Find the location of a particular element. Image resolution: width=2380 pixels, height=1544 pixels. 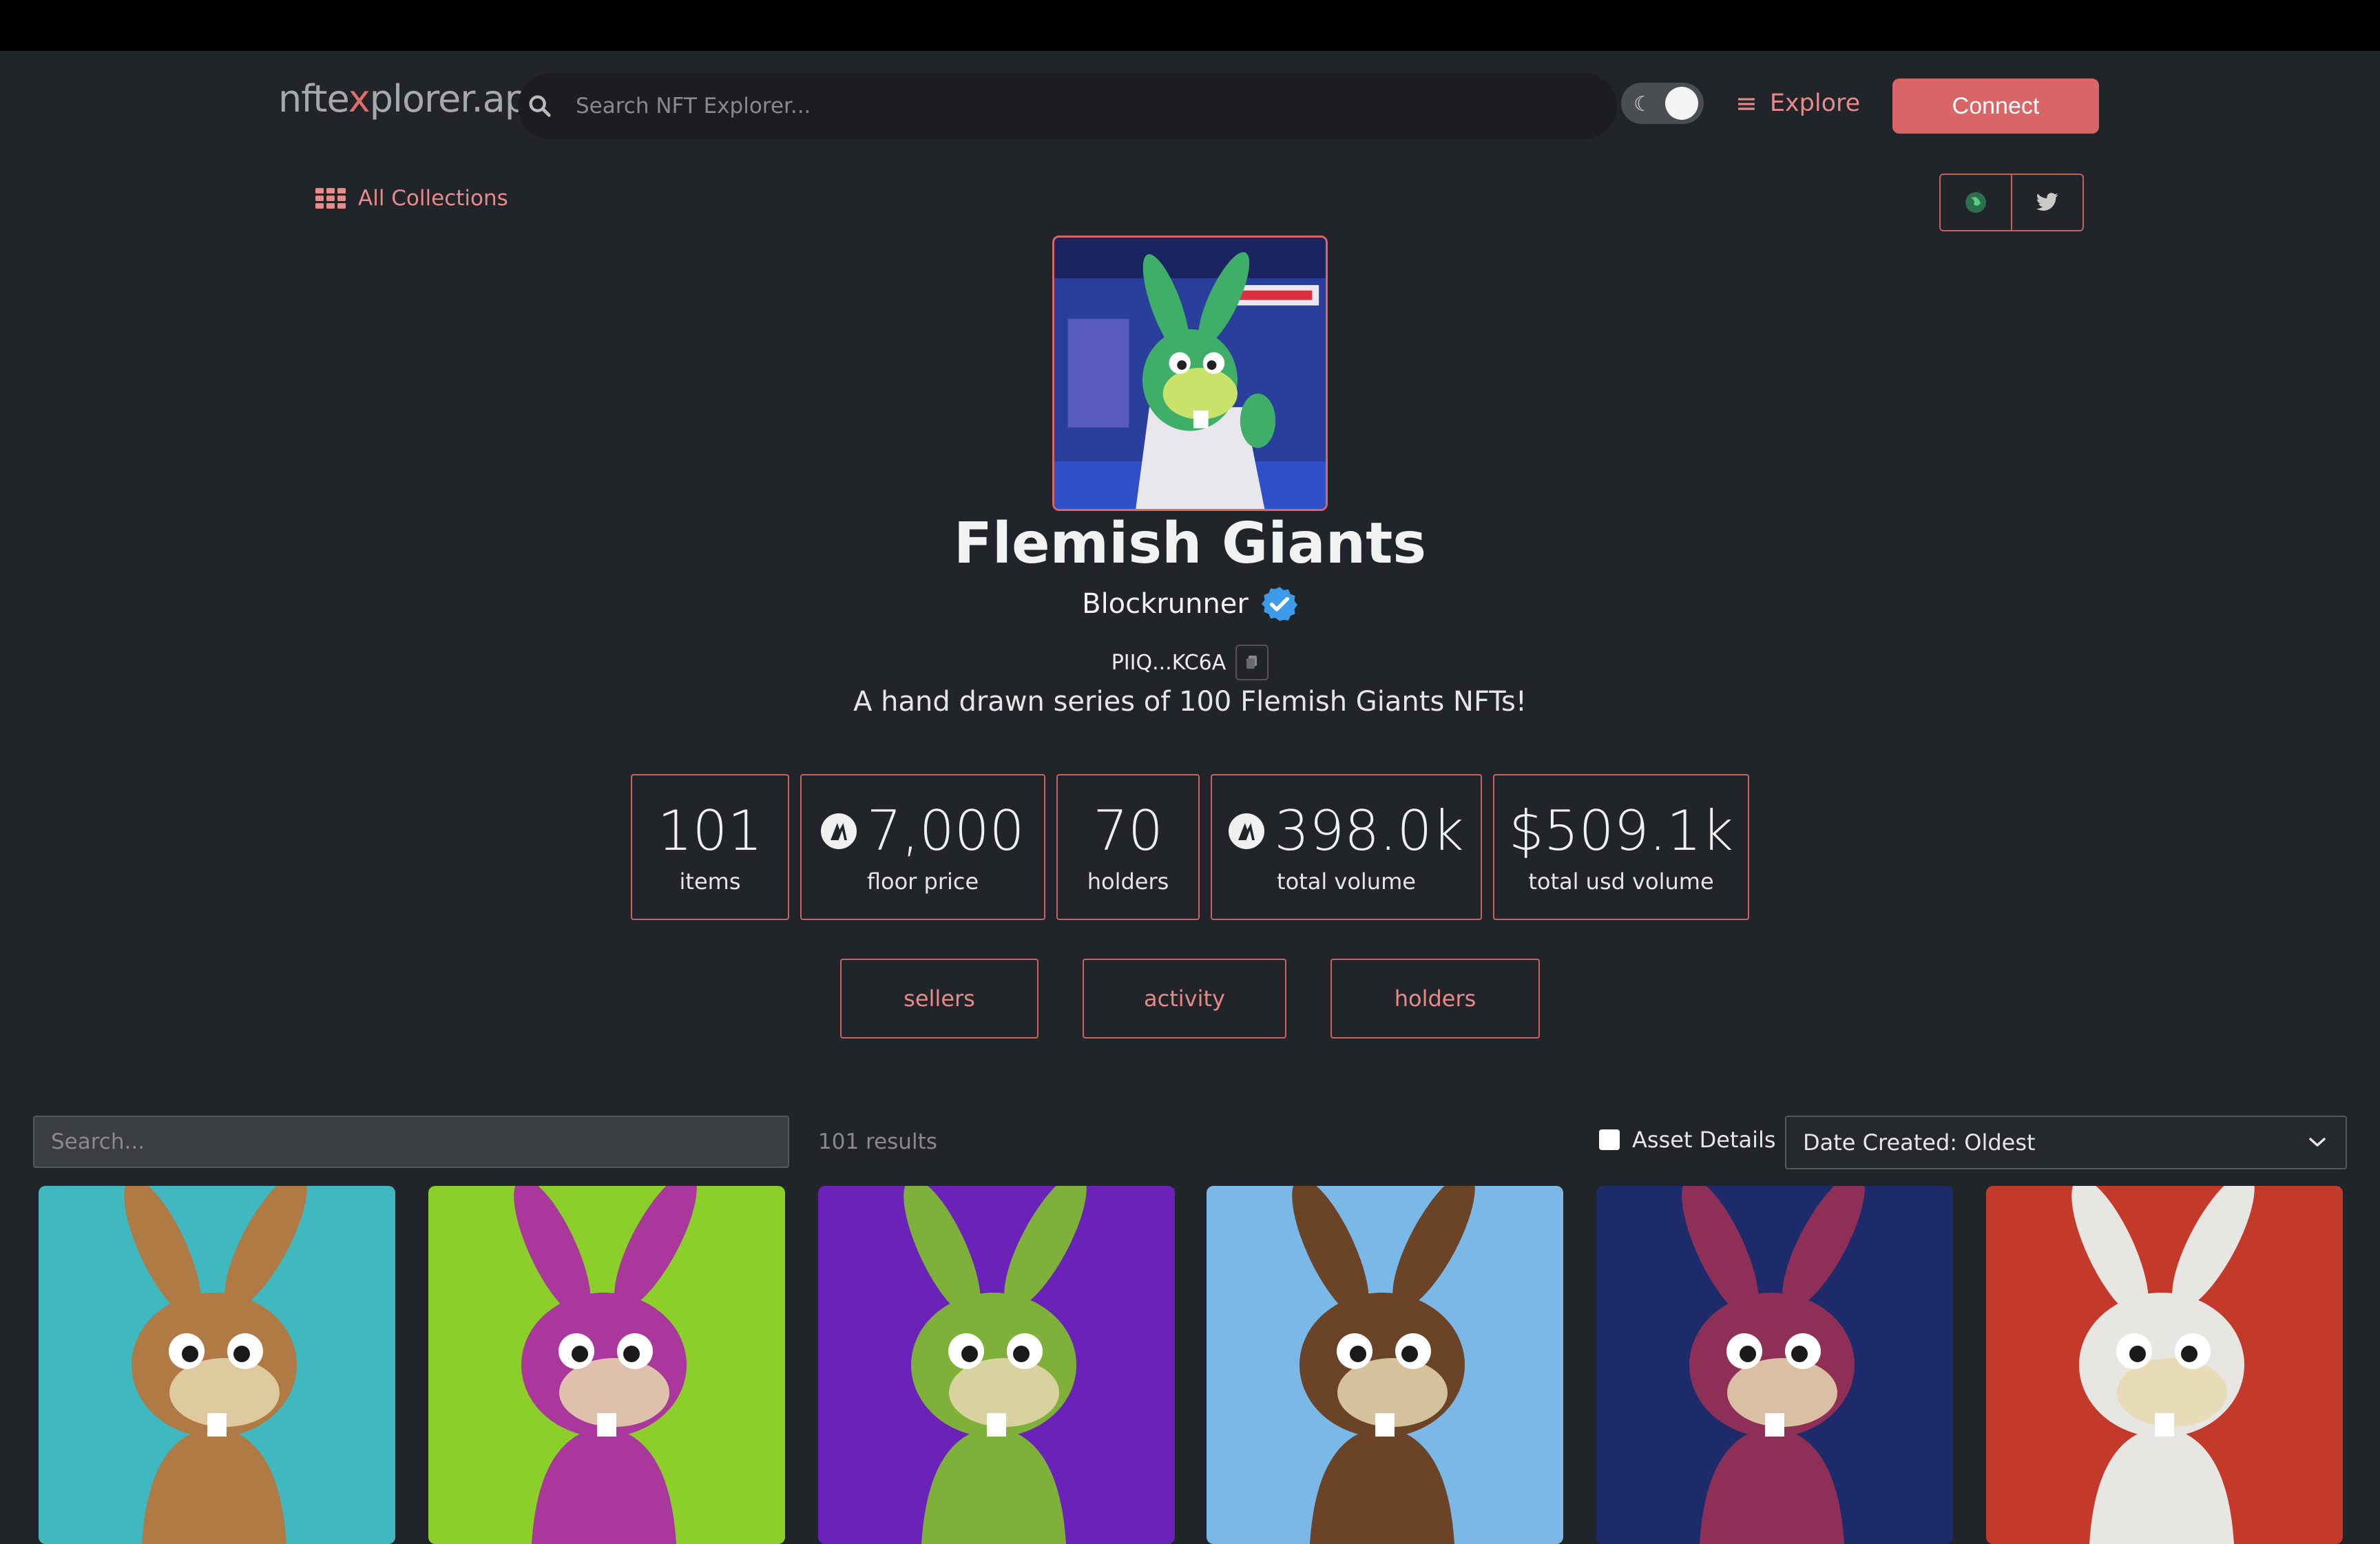

verified-badge-icon is located at coordinates (1279, 604).